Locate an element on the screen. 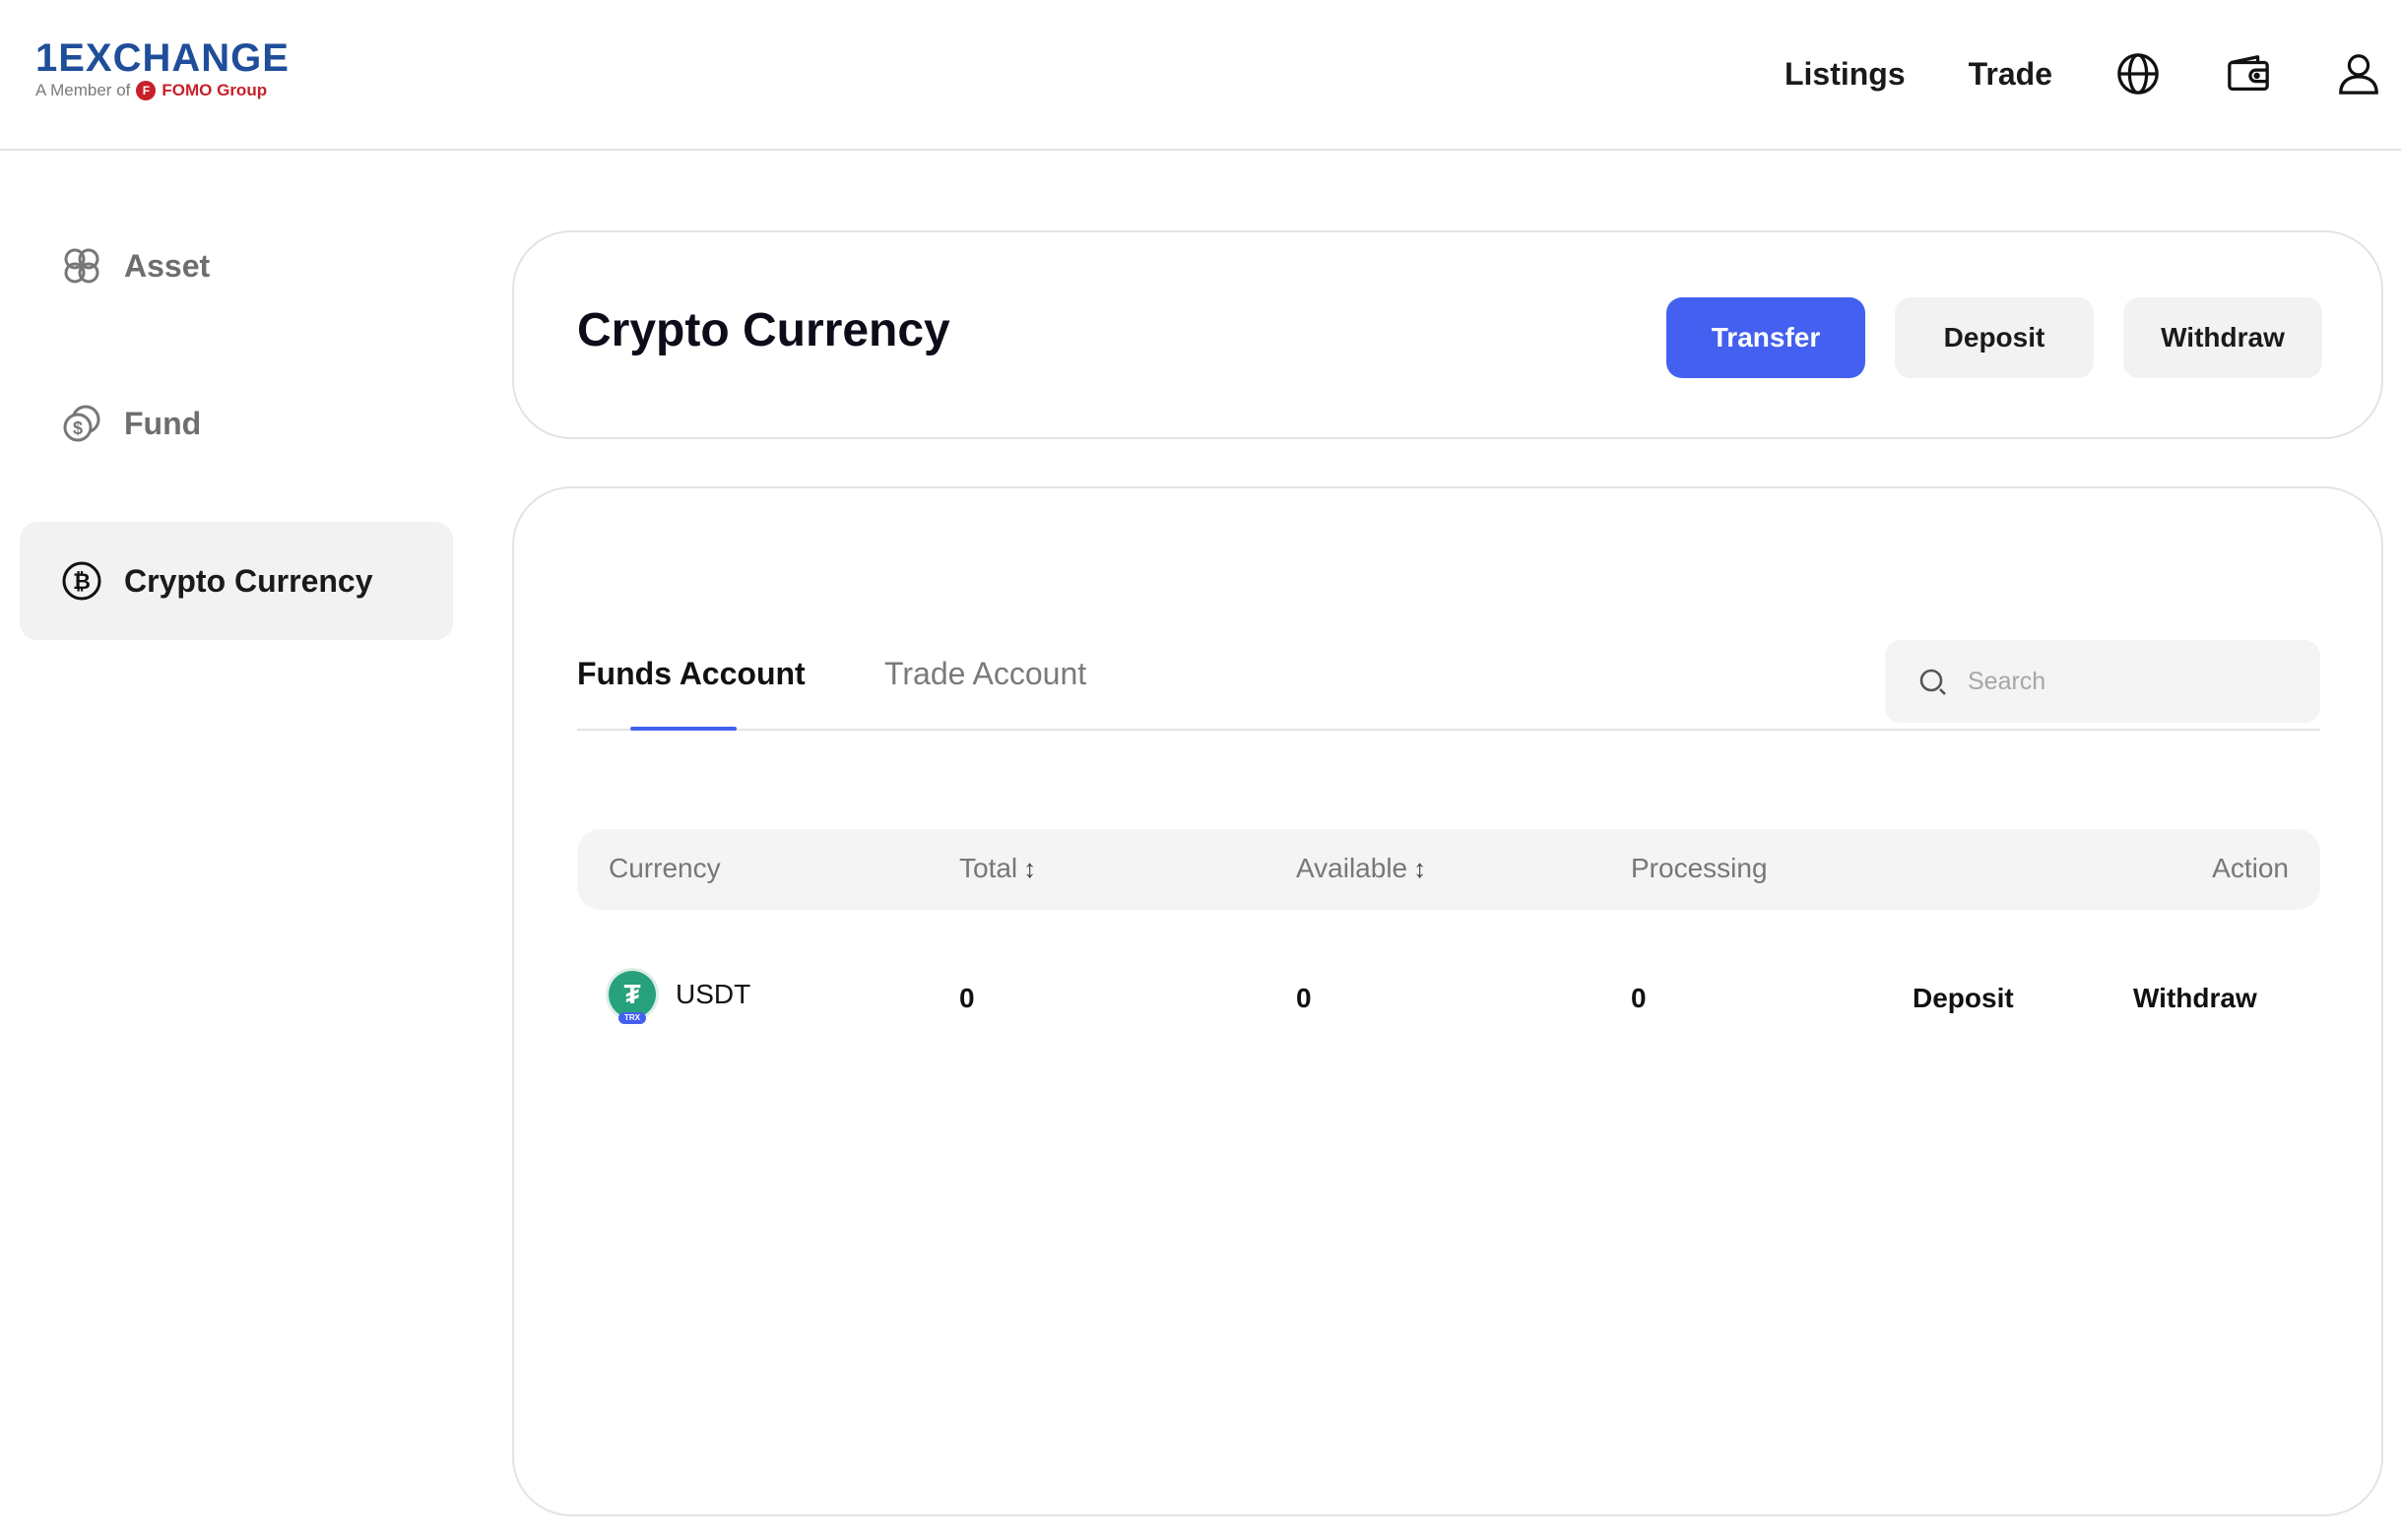  asset-icon is located at coordinates (81, 266).